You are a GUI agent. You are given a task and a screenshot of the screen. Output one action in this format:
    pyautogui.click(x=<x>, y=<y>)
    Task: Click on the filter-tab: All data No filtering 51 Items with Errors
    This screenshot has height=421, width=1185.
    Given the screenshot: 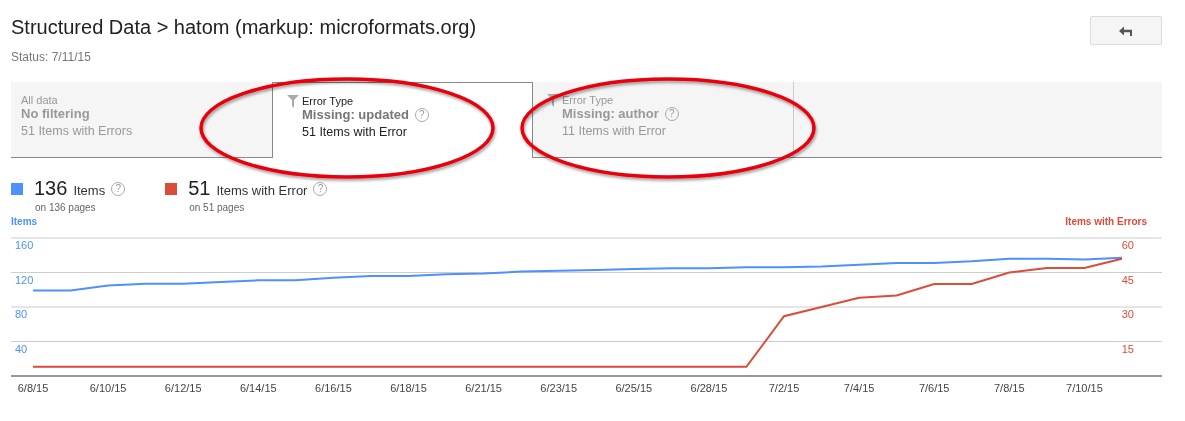 What is the action you would take?
    pyautogui.click(x=141, y=119)
    